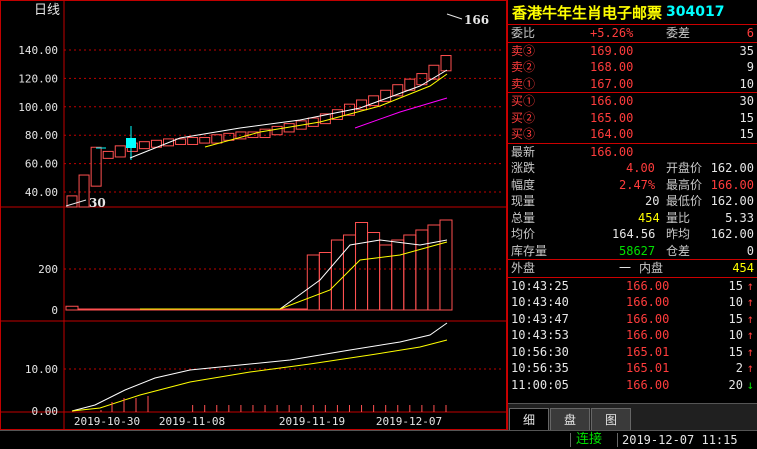  I want to click on bid-row-3-label: 买③, so click(523, 134).